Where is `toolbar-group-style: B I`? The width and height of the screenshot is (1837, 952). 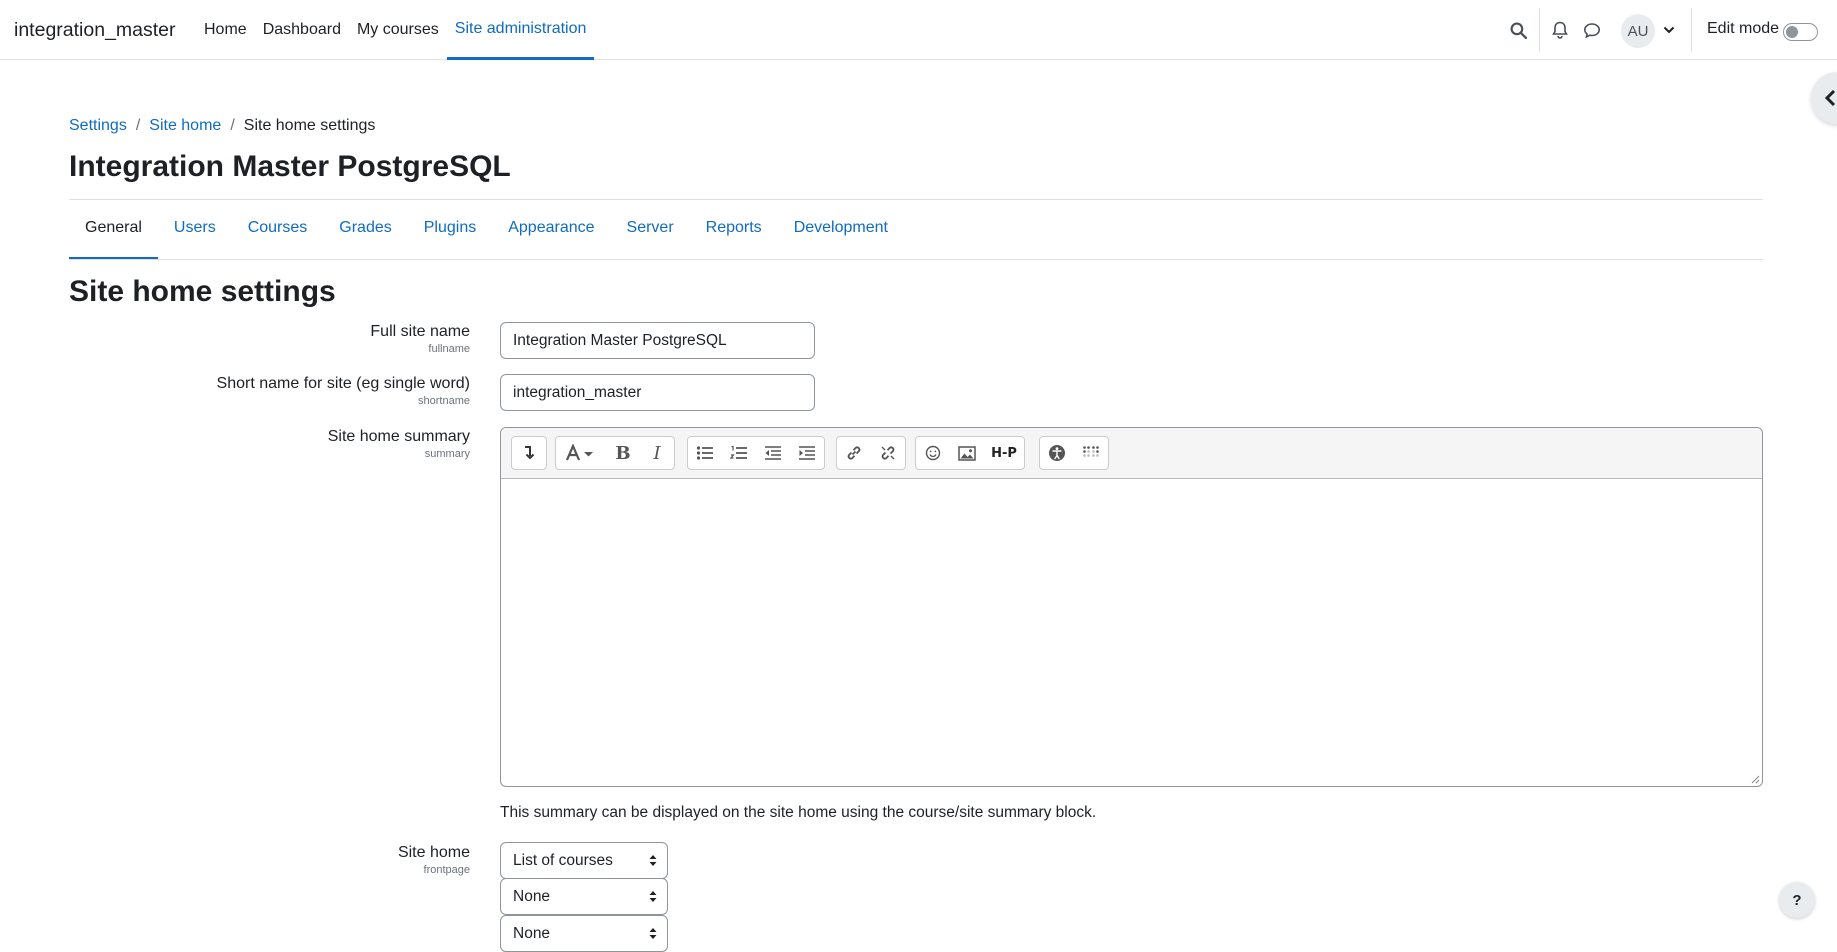
toolbar-group-style: B I is located at coordinates (615, 453).